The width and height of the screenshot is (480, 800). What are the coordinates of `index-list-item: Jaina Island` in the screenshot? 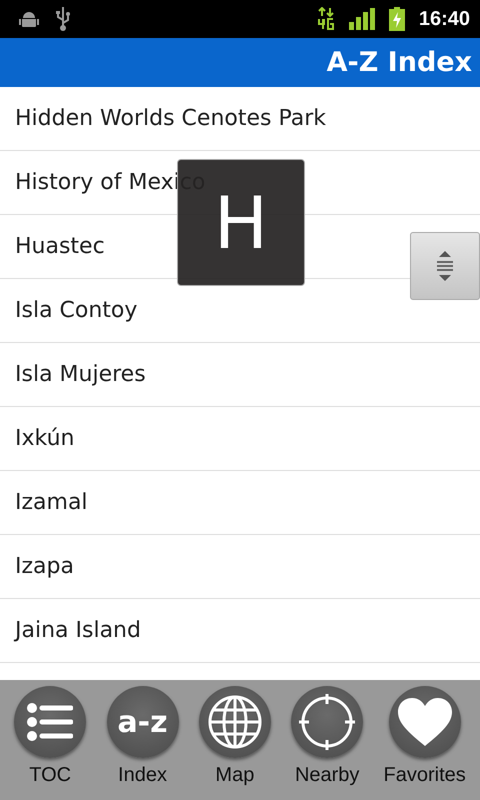 It's located at (240, 631).